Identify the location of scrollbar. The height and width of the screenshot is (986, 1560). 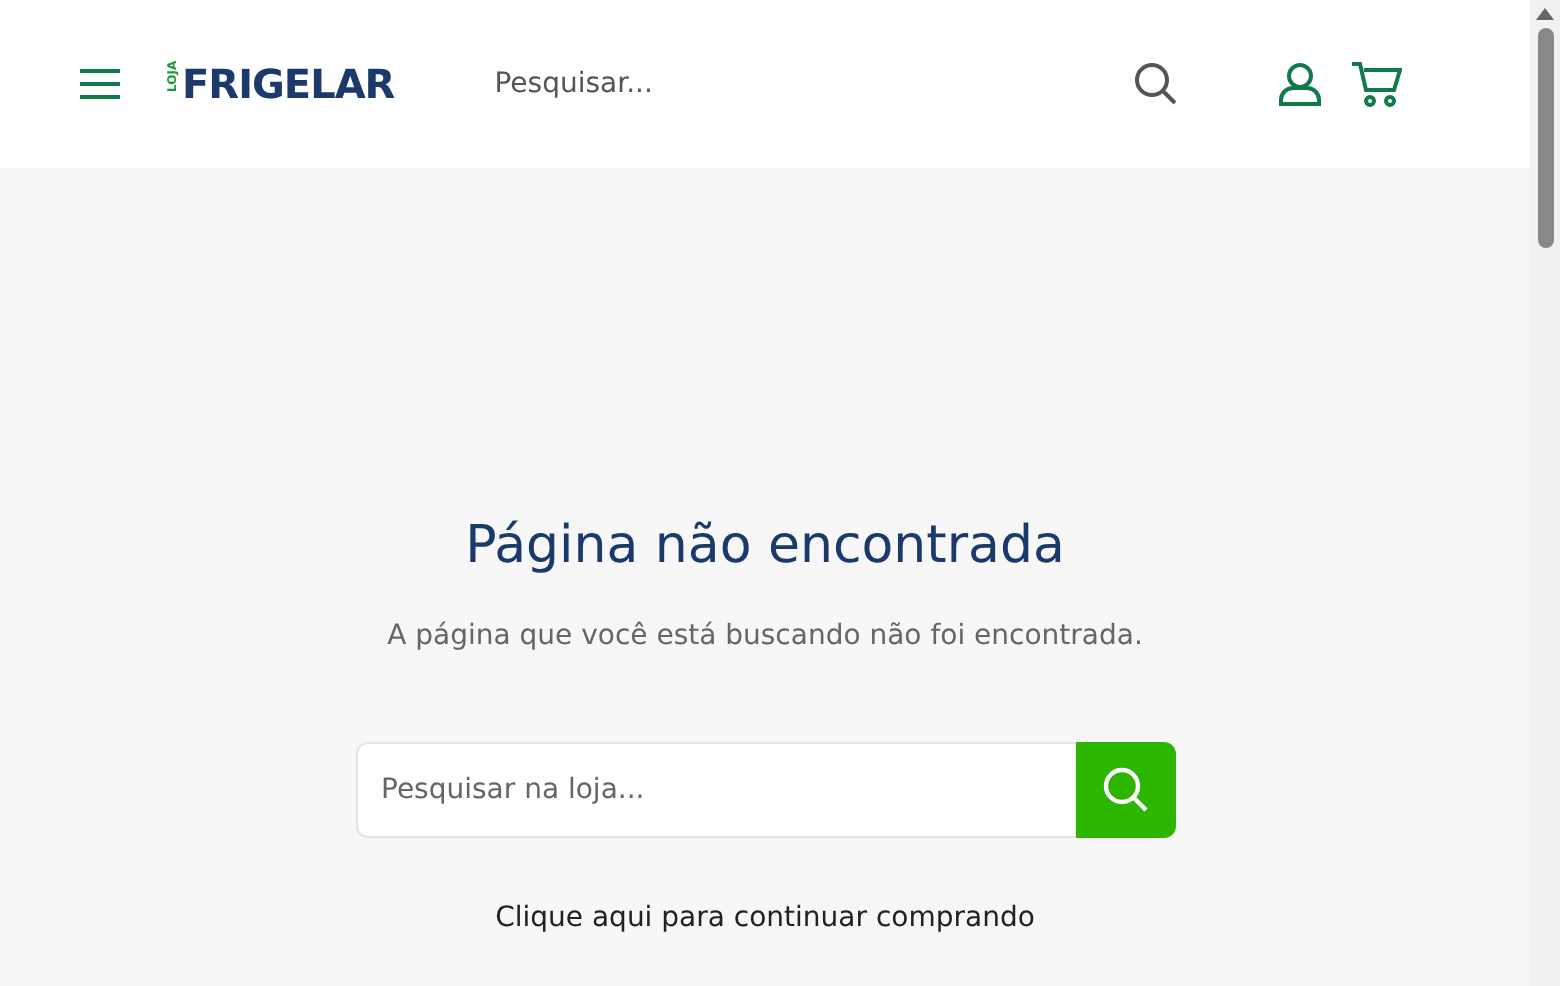
(1545, 493).